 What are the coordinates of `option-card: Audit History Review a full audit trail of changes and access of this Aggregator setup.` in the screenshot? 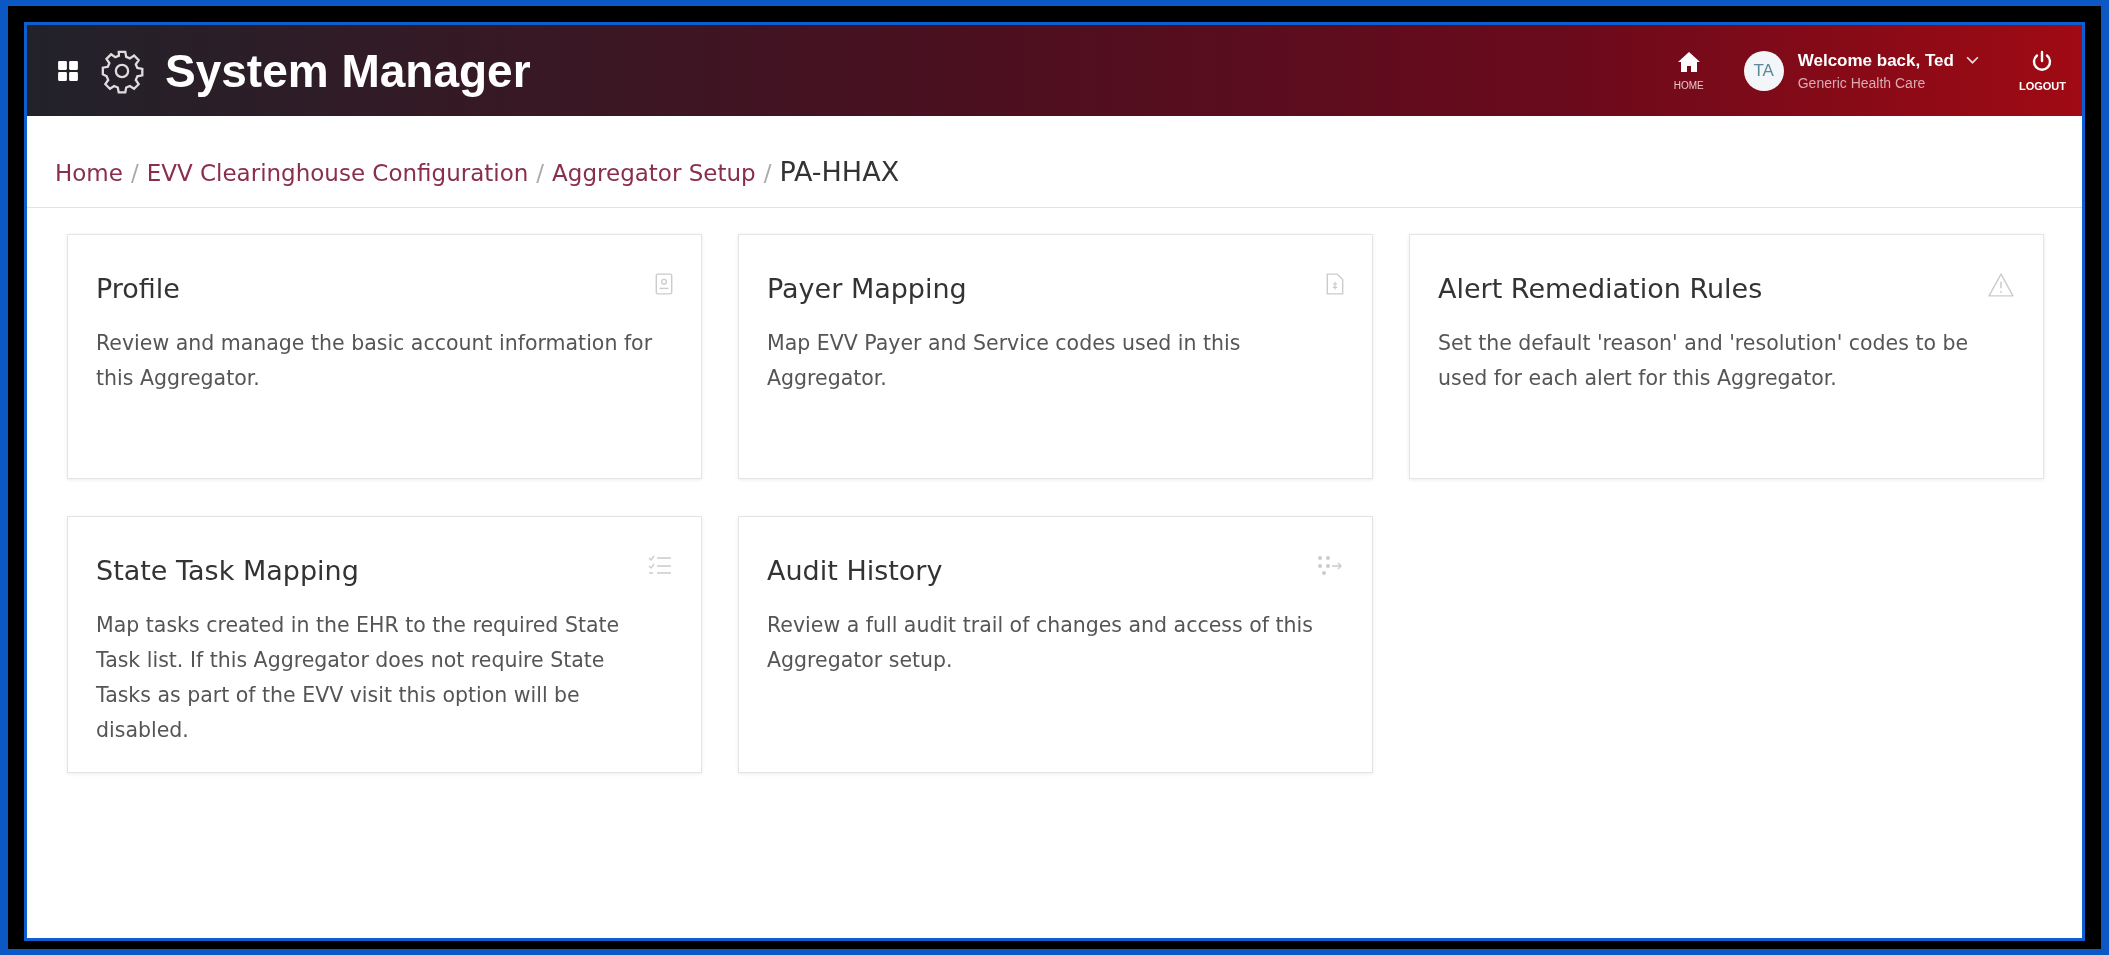 It's located at (1055, 644).